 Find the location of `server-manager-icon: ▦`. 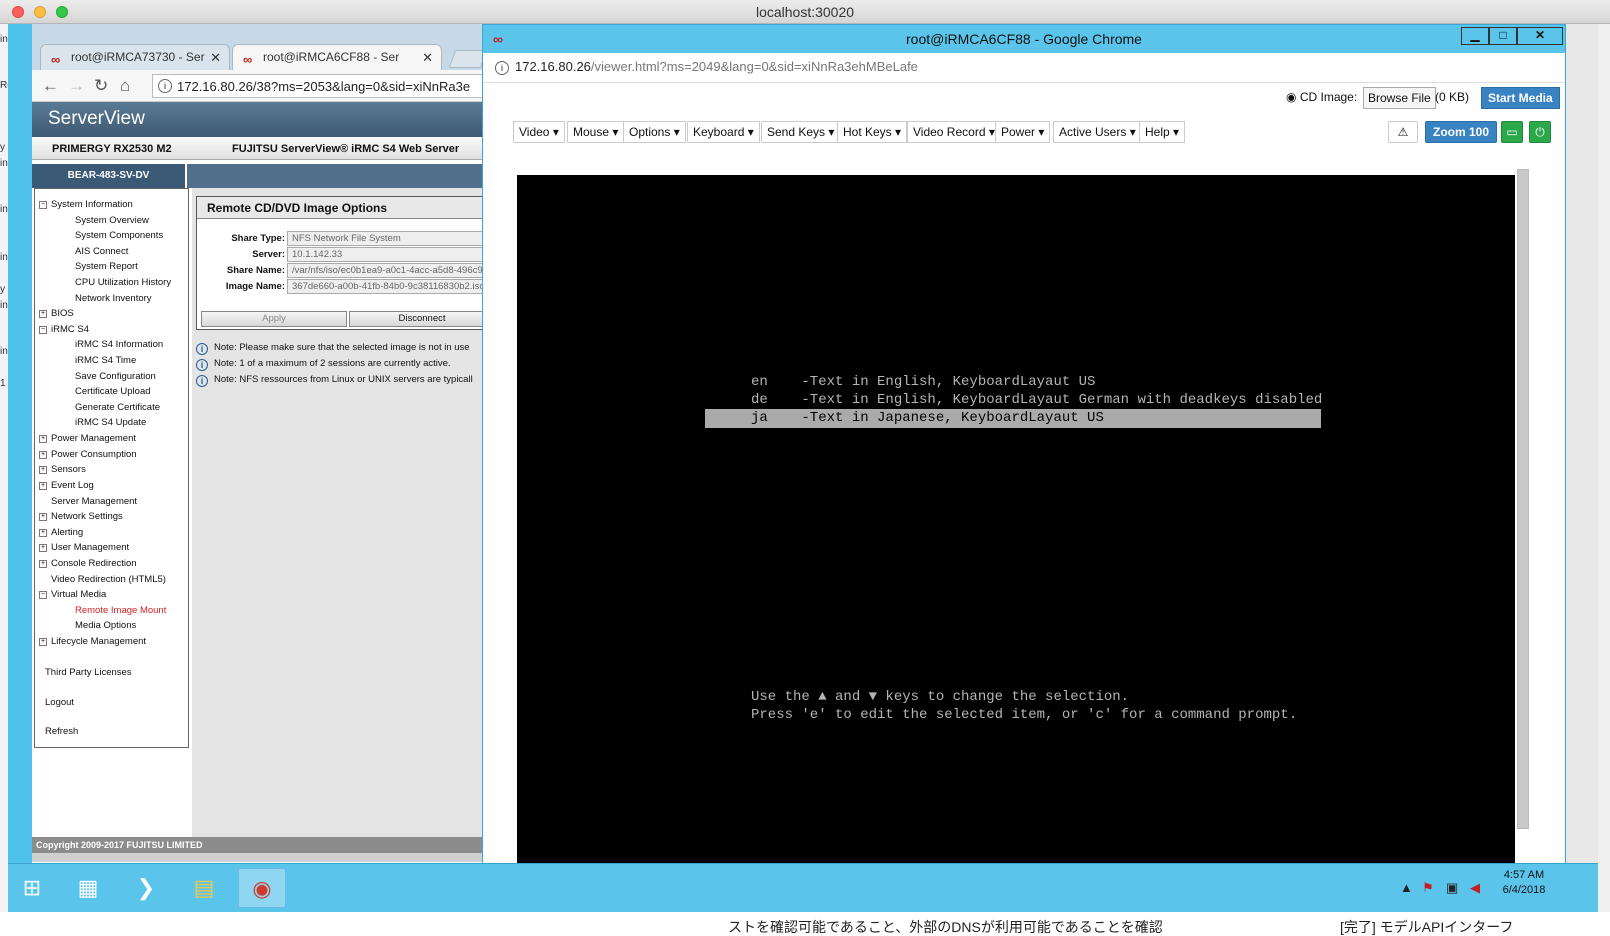

server-manager-icon: ▦ is located at coordinates (88, 888).